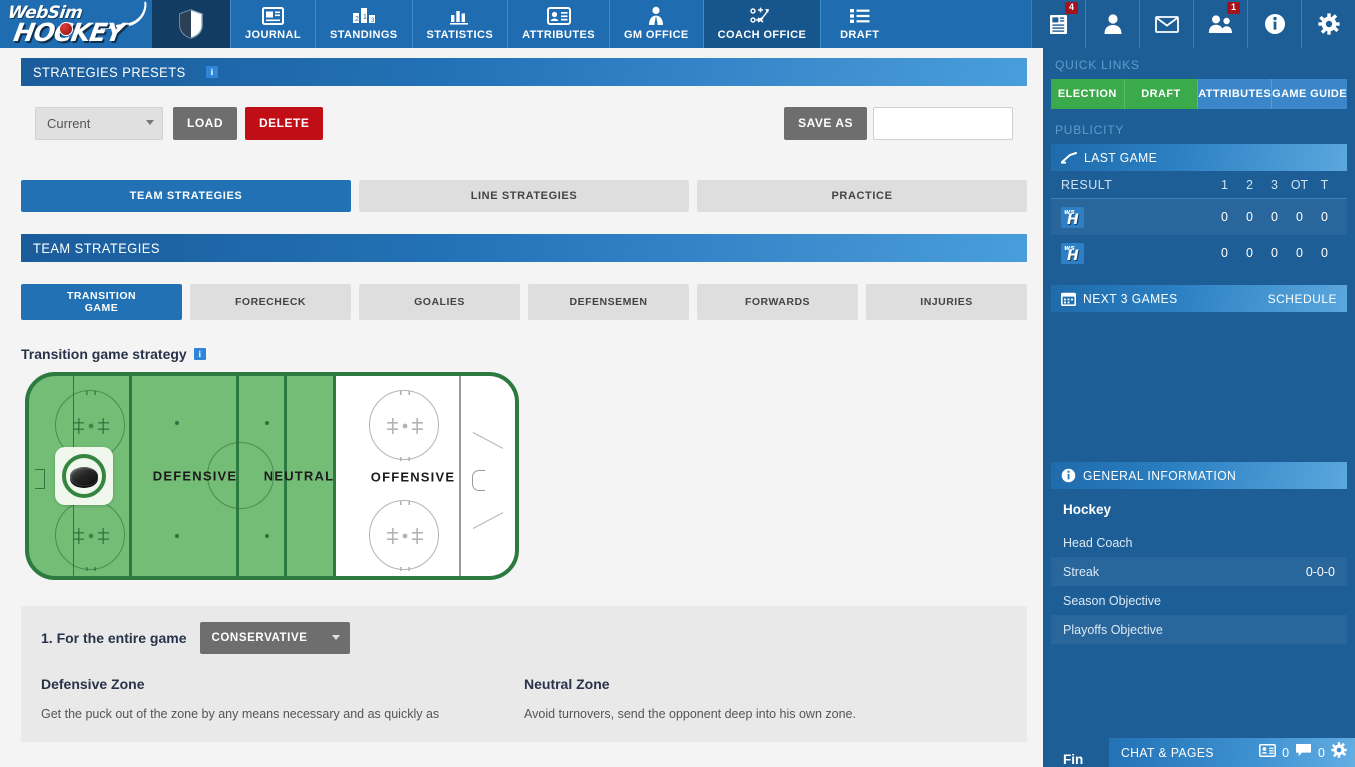 The image size is (1355, 767). What do you see at coordinates (177, 423) in the screenshot?
I see `faceoff-dot-nz-tl` at bounding box center [177, 423].